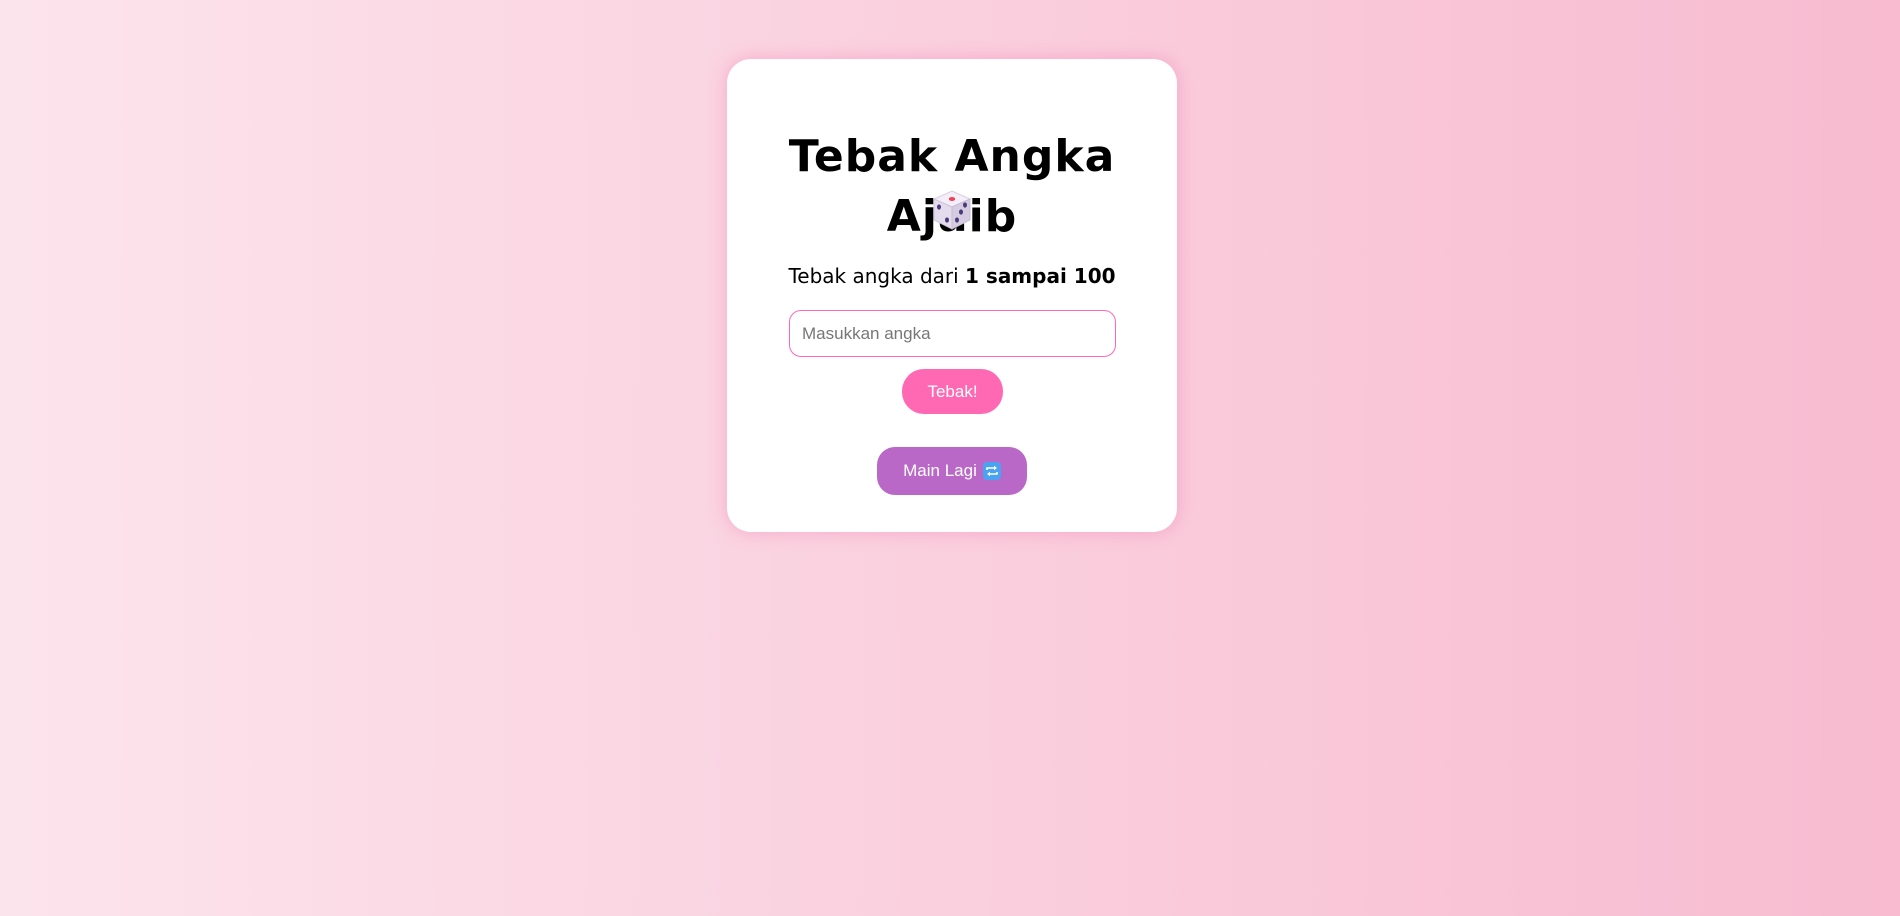 Image resolution: width=1900 pixels, height=916 pixels. I want to click on repeat-icon, so click(991, 471).